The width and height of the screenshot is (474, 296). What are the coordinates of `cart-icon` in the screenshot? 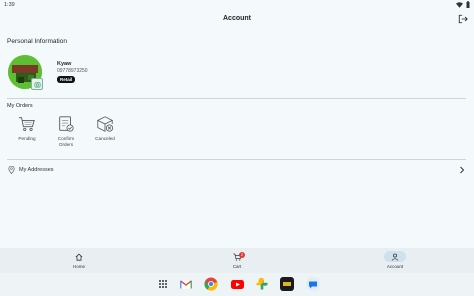 It's located at (26, 124).